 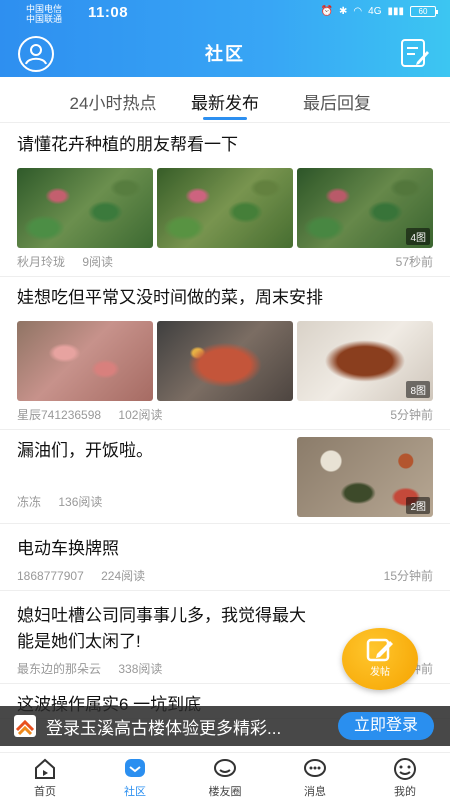 I want to click on pencil-note-icon, so click(x=379, y=650).